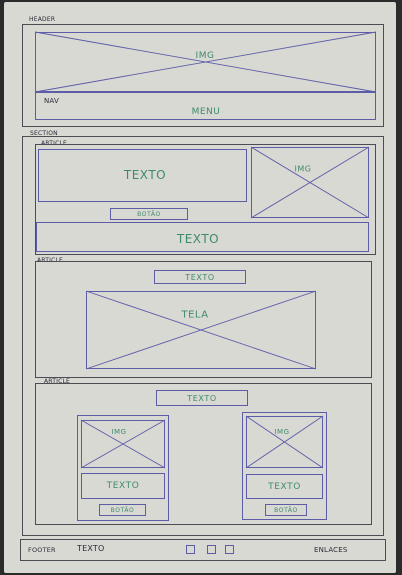 This screenshot has width=402, height=575. I want to click on card-right-button: BOTÃO, so click(286, 510).